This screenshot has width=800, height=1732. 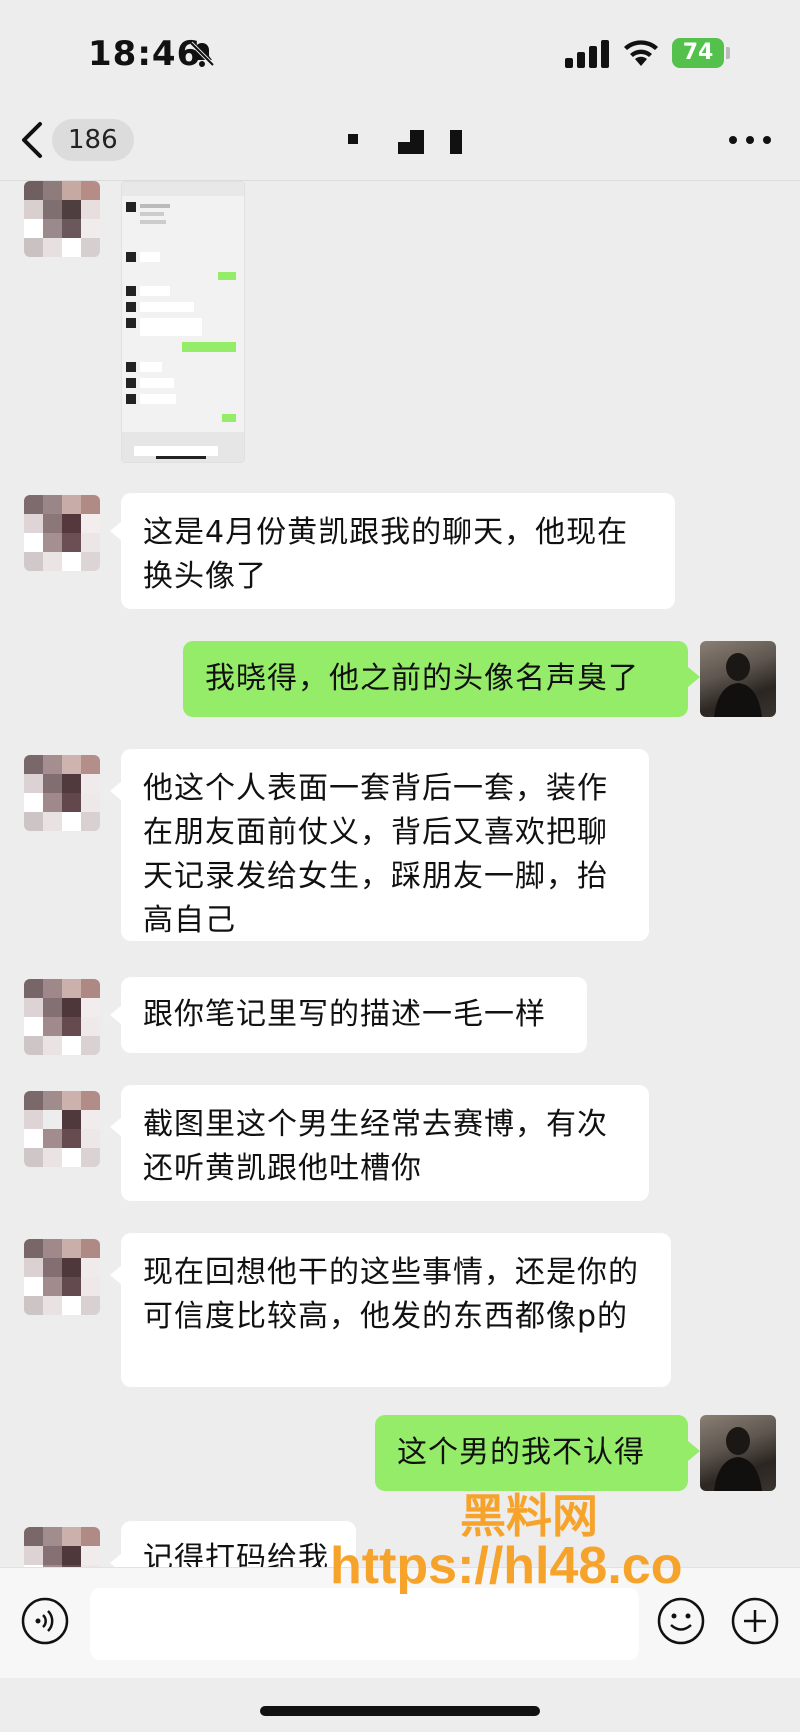 I want to click on back-button: 186, so click(x=77, y=140).